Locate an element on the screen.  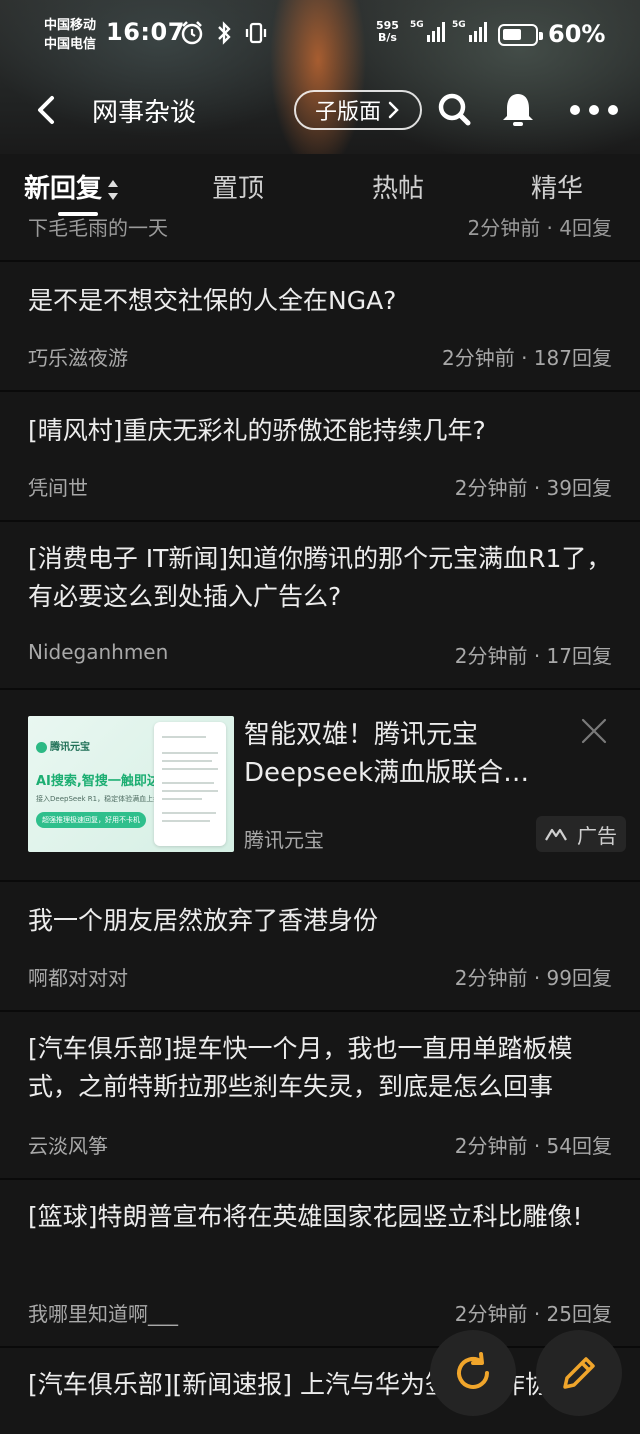
tab-hot: 热帖 is located at coordinates (398, 186).